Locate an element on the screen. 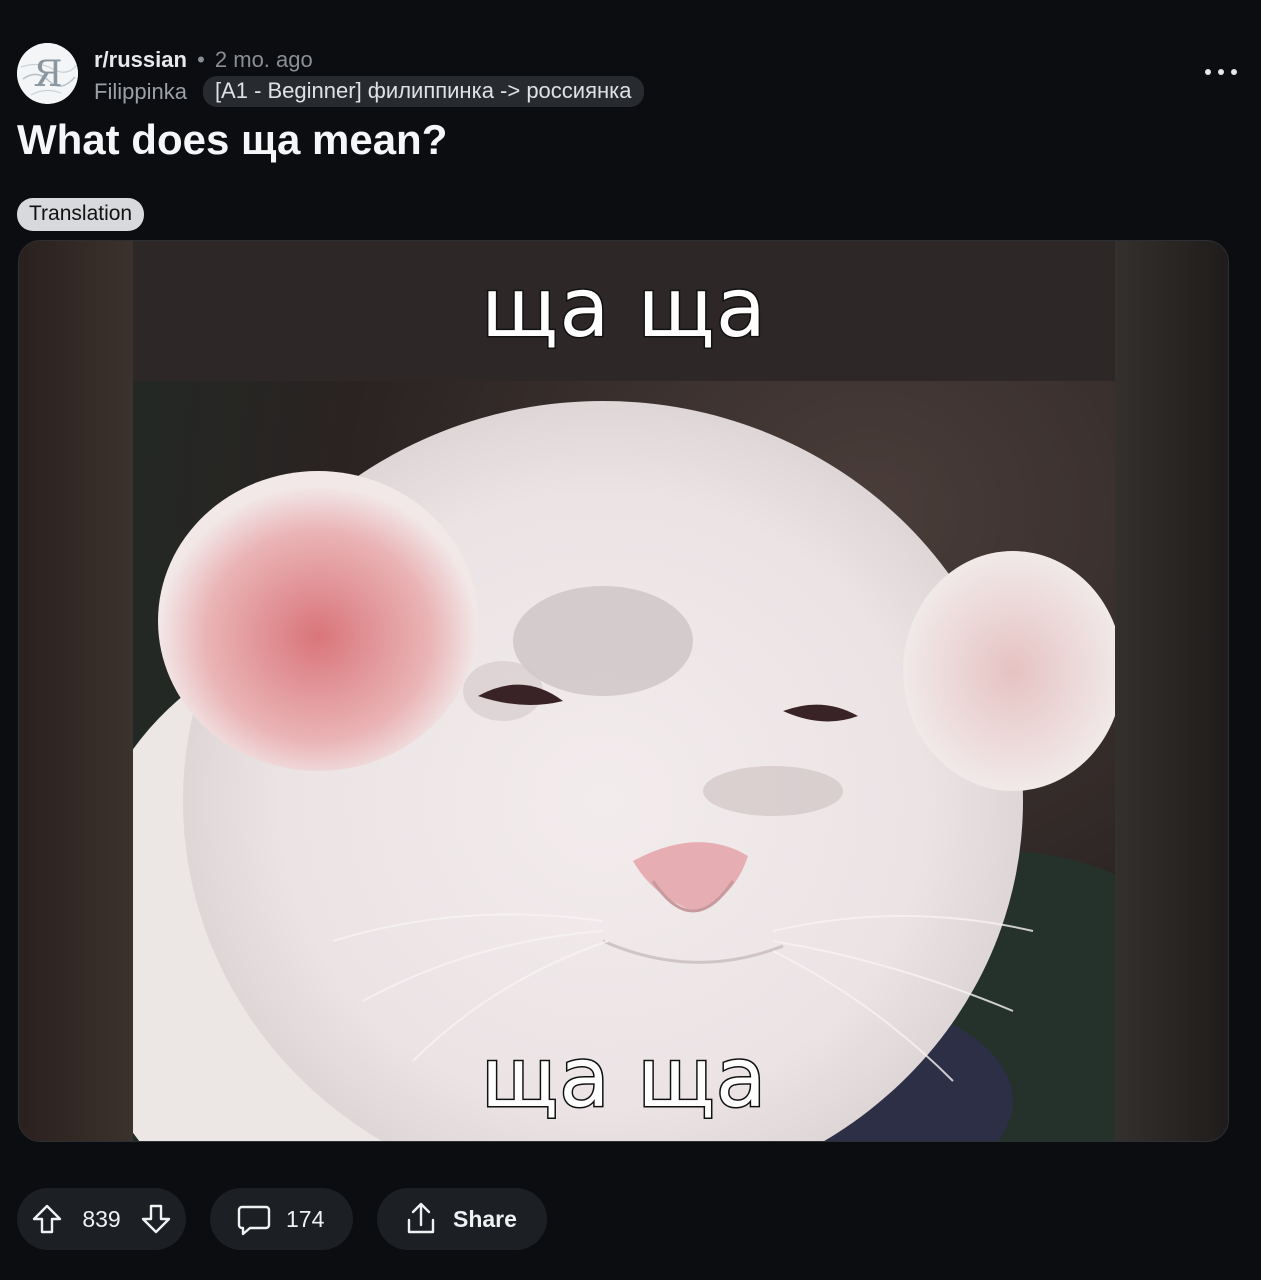  avatar-letter: Я is located at coordinates (47, 74).